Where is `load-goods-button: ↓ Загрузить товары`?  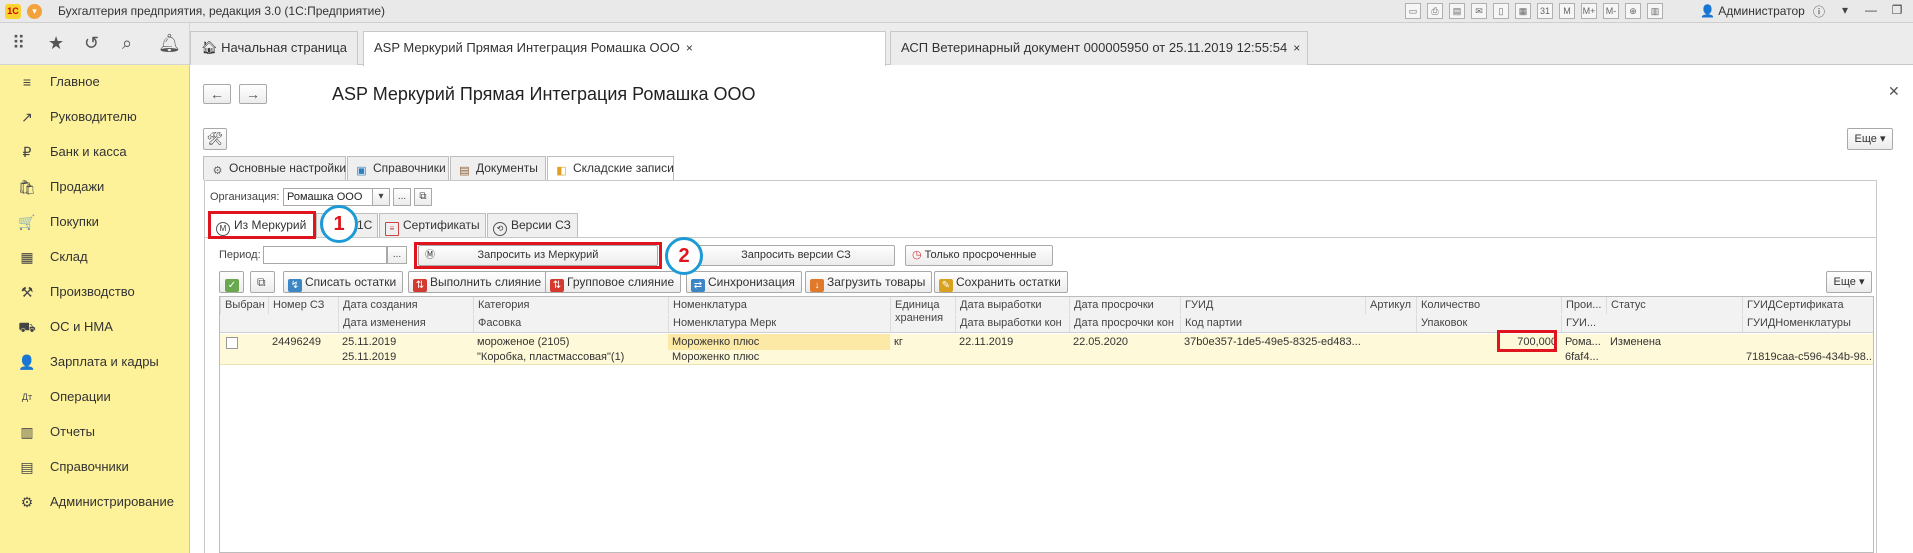 load-goods-button: ↓ Загрузить товары is located at coordinates (869, 282).